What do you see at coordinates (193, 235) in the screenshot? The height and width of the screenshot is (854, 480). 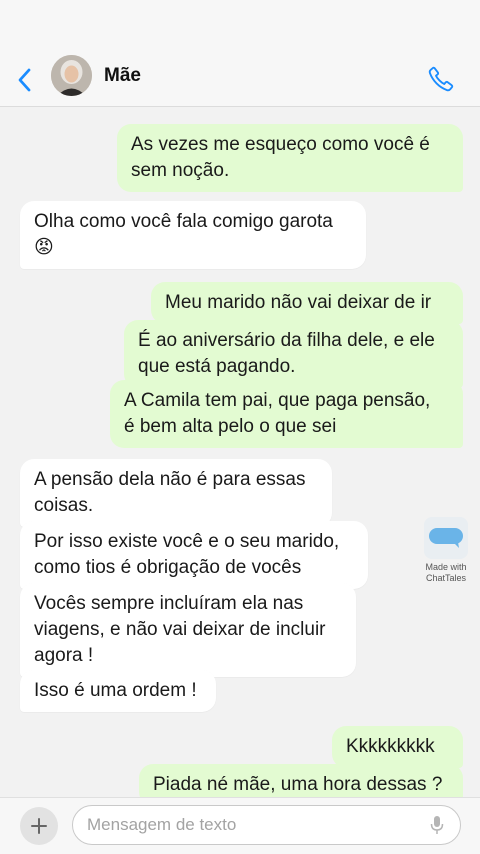 I see `message-bubble-incoming: Olha como você fala comigo garota 😡` at bounding box center [193, 235].